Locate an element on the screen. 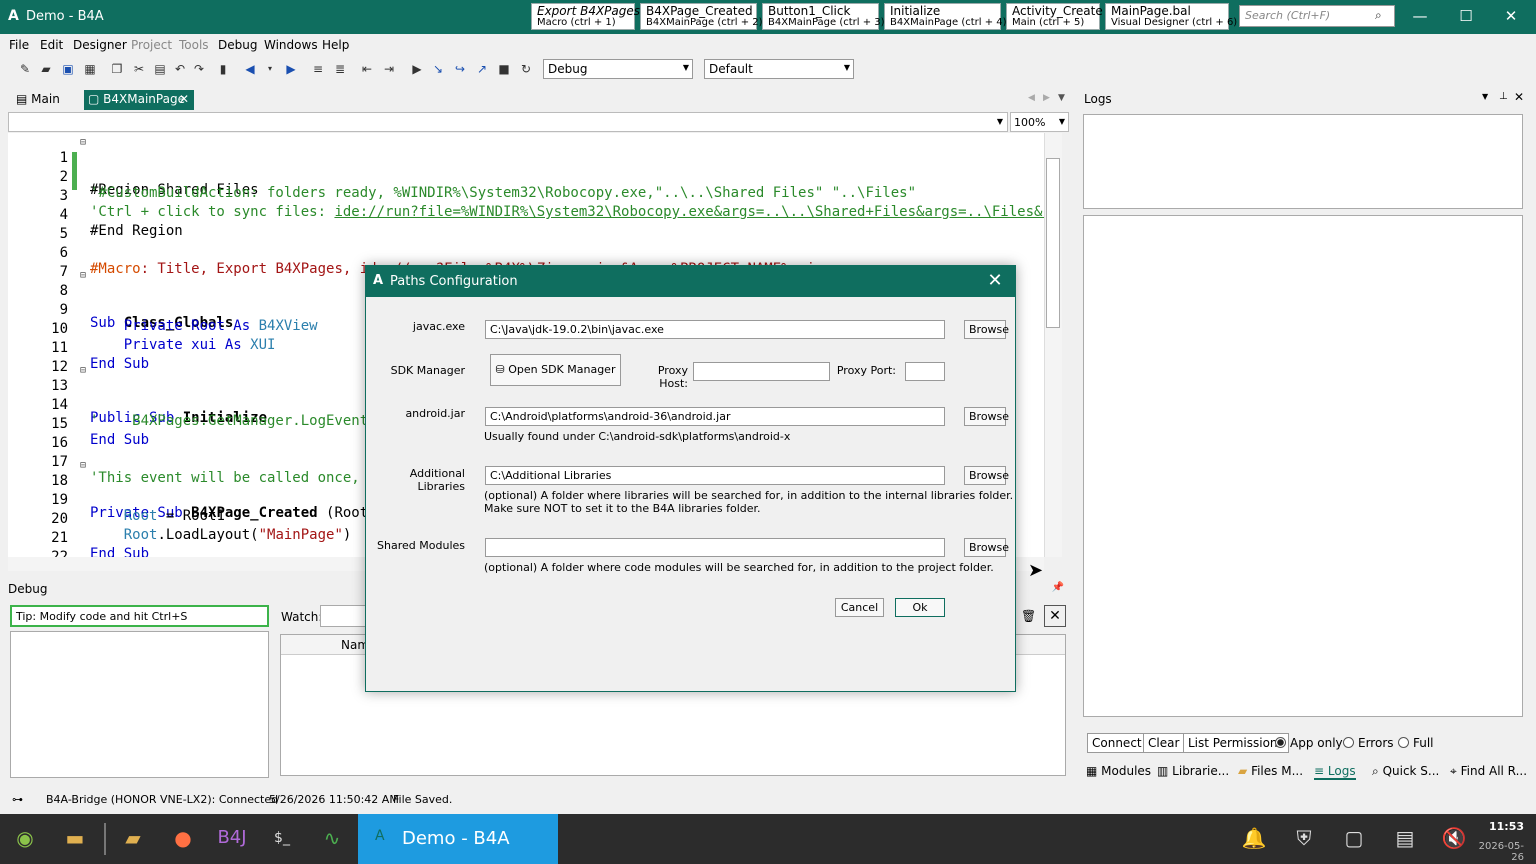 This screenshot has height=864, width=1536. javac-browse-button: Browse is located at coordinates (986, 329).